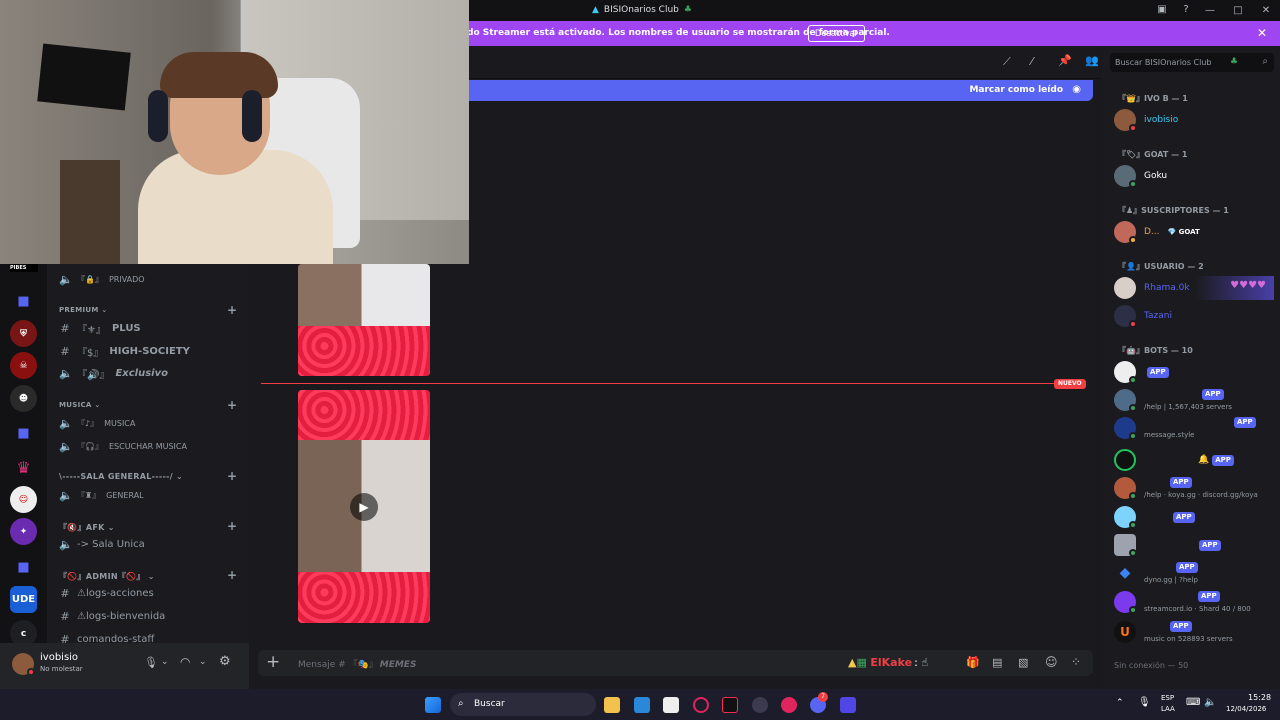 The width and height of the screenshot is (1280, 720). What do you see at coordinates (113, 373) in the screenshot?
I see `channel-item: 🔈 『🔊』 Exclusivo` at bounding box center [113, 373].